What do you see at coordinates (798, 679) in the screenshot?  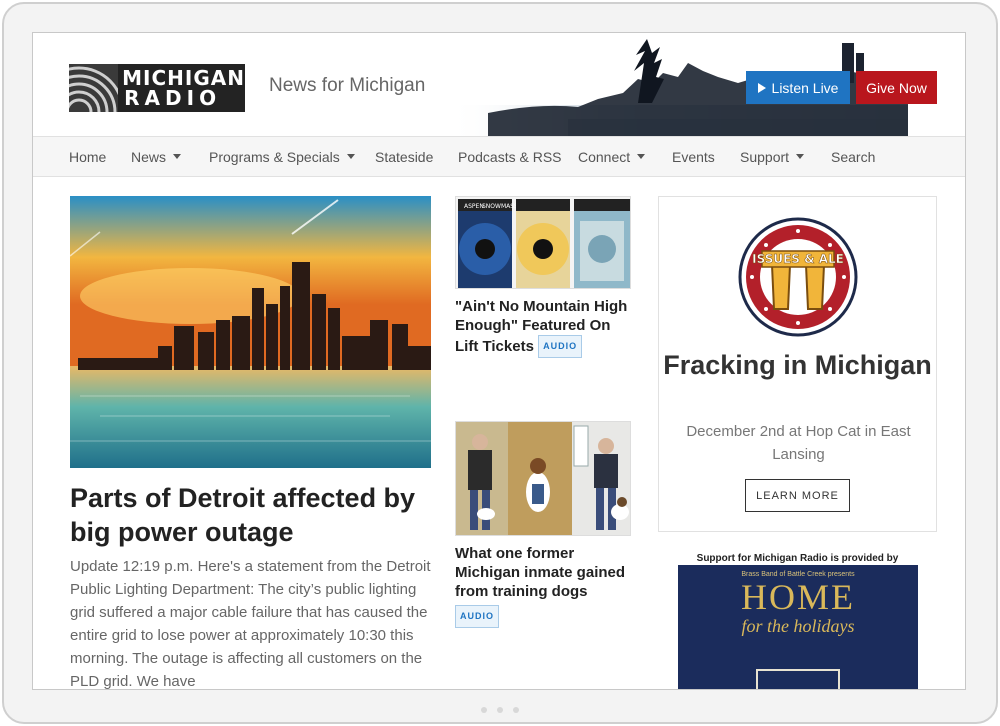 I see `ad-graphic` at bounding box center [798, 679].